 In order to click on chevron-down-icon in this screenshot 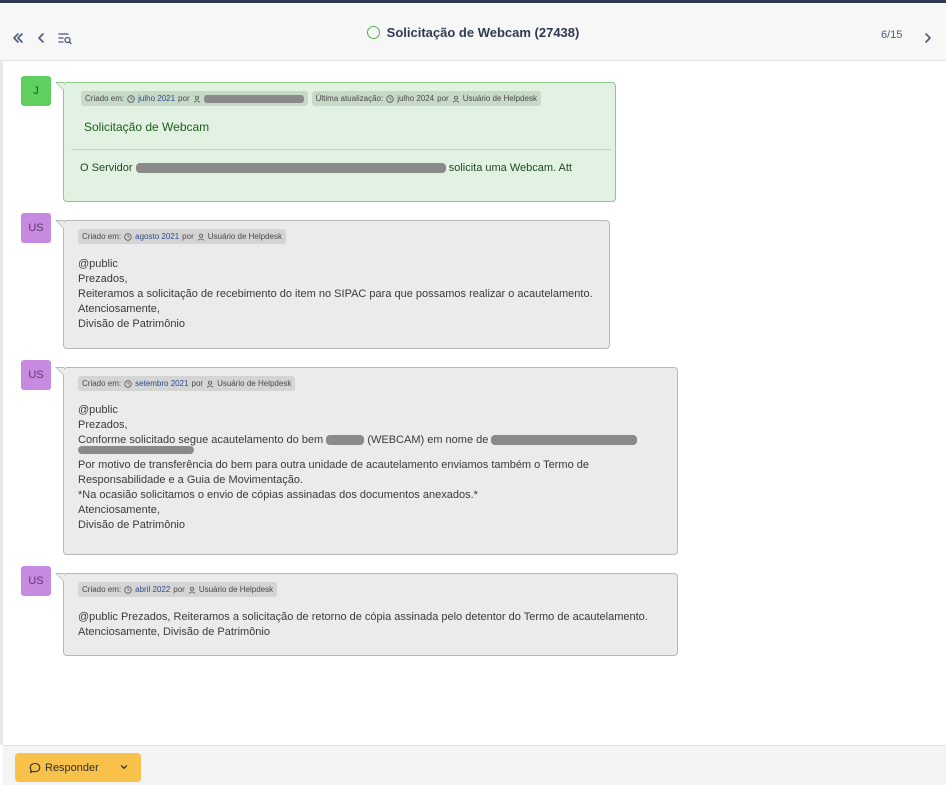, I will do `click(124, 767)`.